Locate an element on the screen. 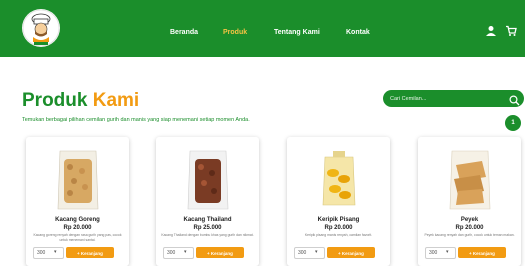 This screenshot has height=266, width=525. nav-link-kontak: Kontak is located at coordinates (358, 32).